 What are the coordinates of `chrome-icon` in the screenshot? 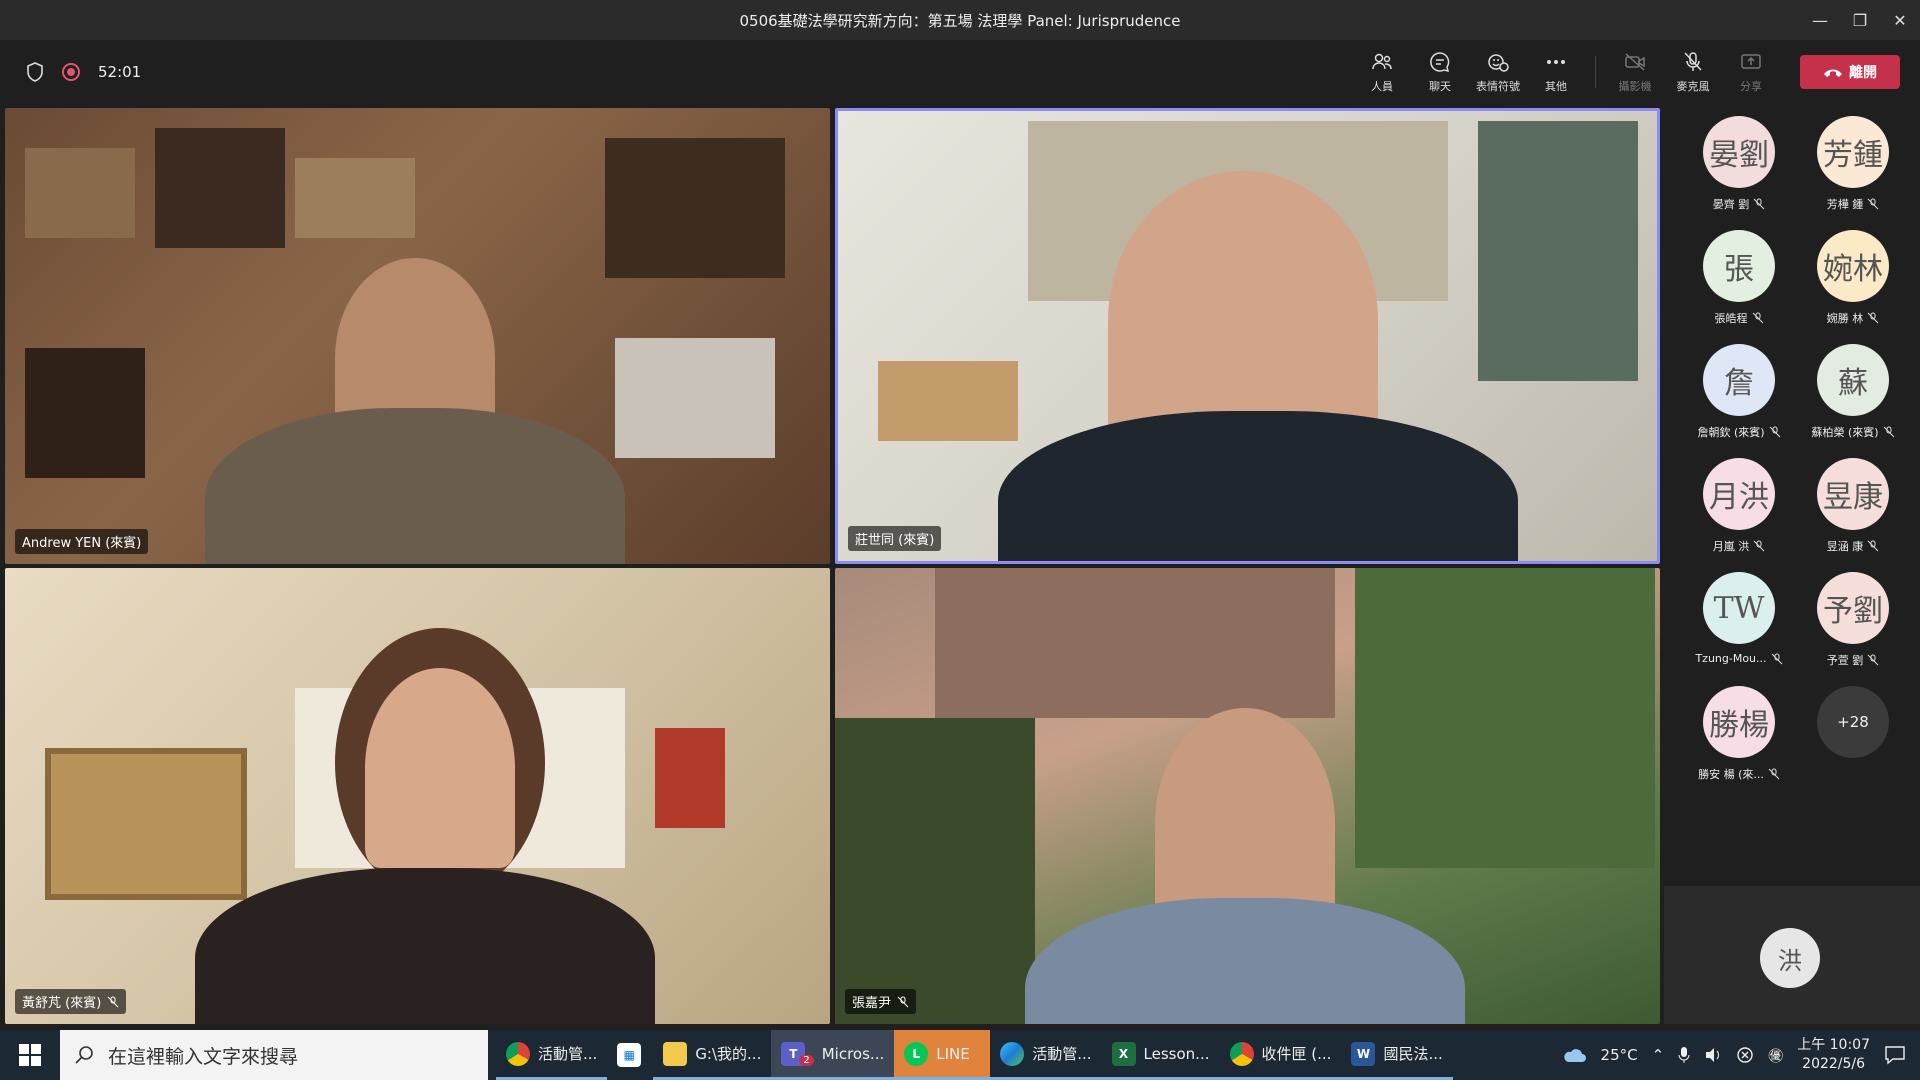 It's located at (1241, 1053).